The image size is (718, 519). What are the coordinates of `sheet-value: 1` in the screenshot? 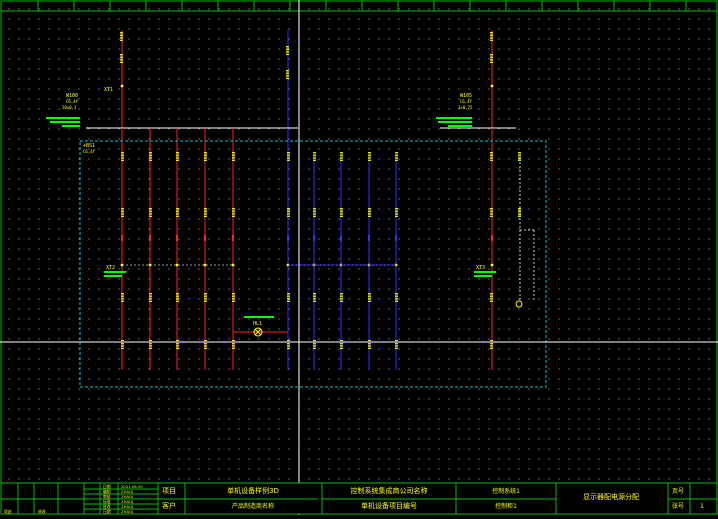 It's located at (702, 506).